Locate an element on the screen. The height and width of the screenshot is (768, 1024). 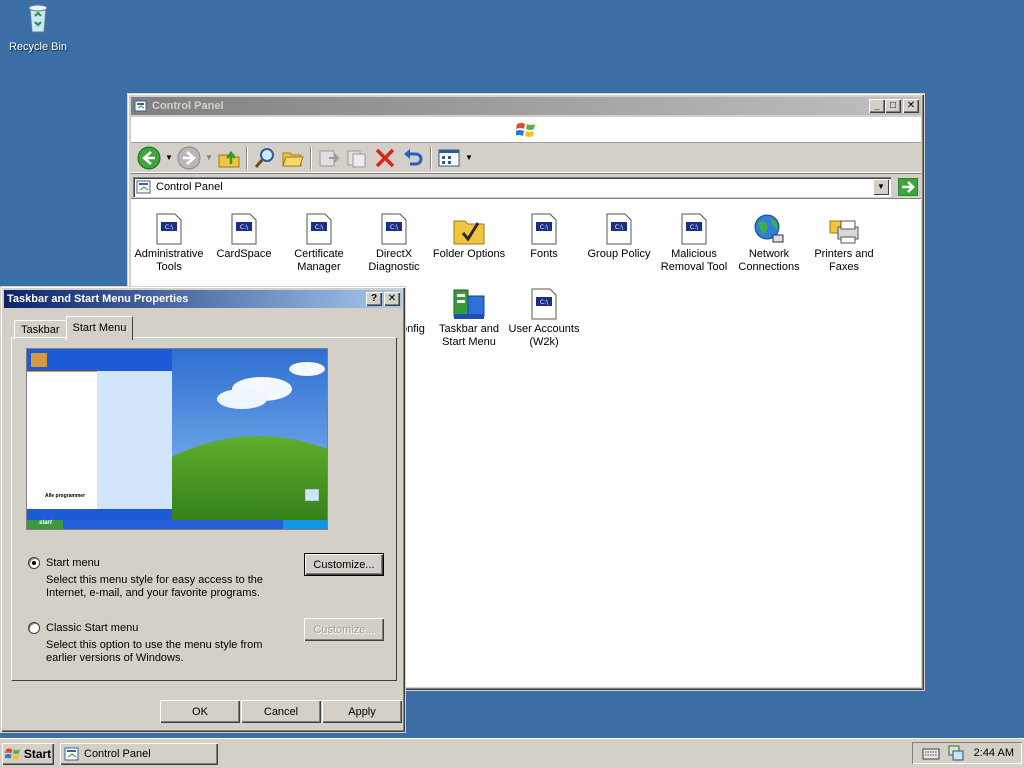
start-menu-label: Start menu is located at coordinates (73, 563).